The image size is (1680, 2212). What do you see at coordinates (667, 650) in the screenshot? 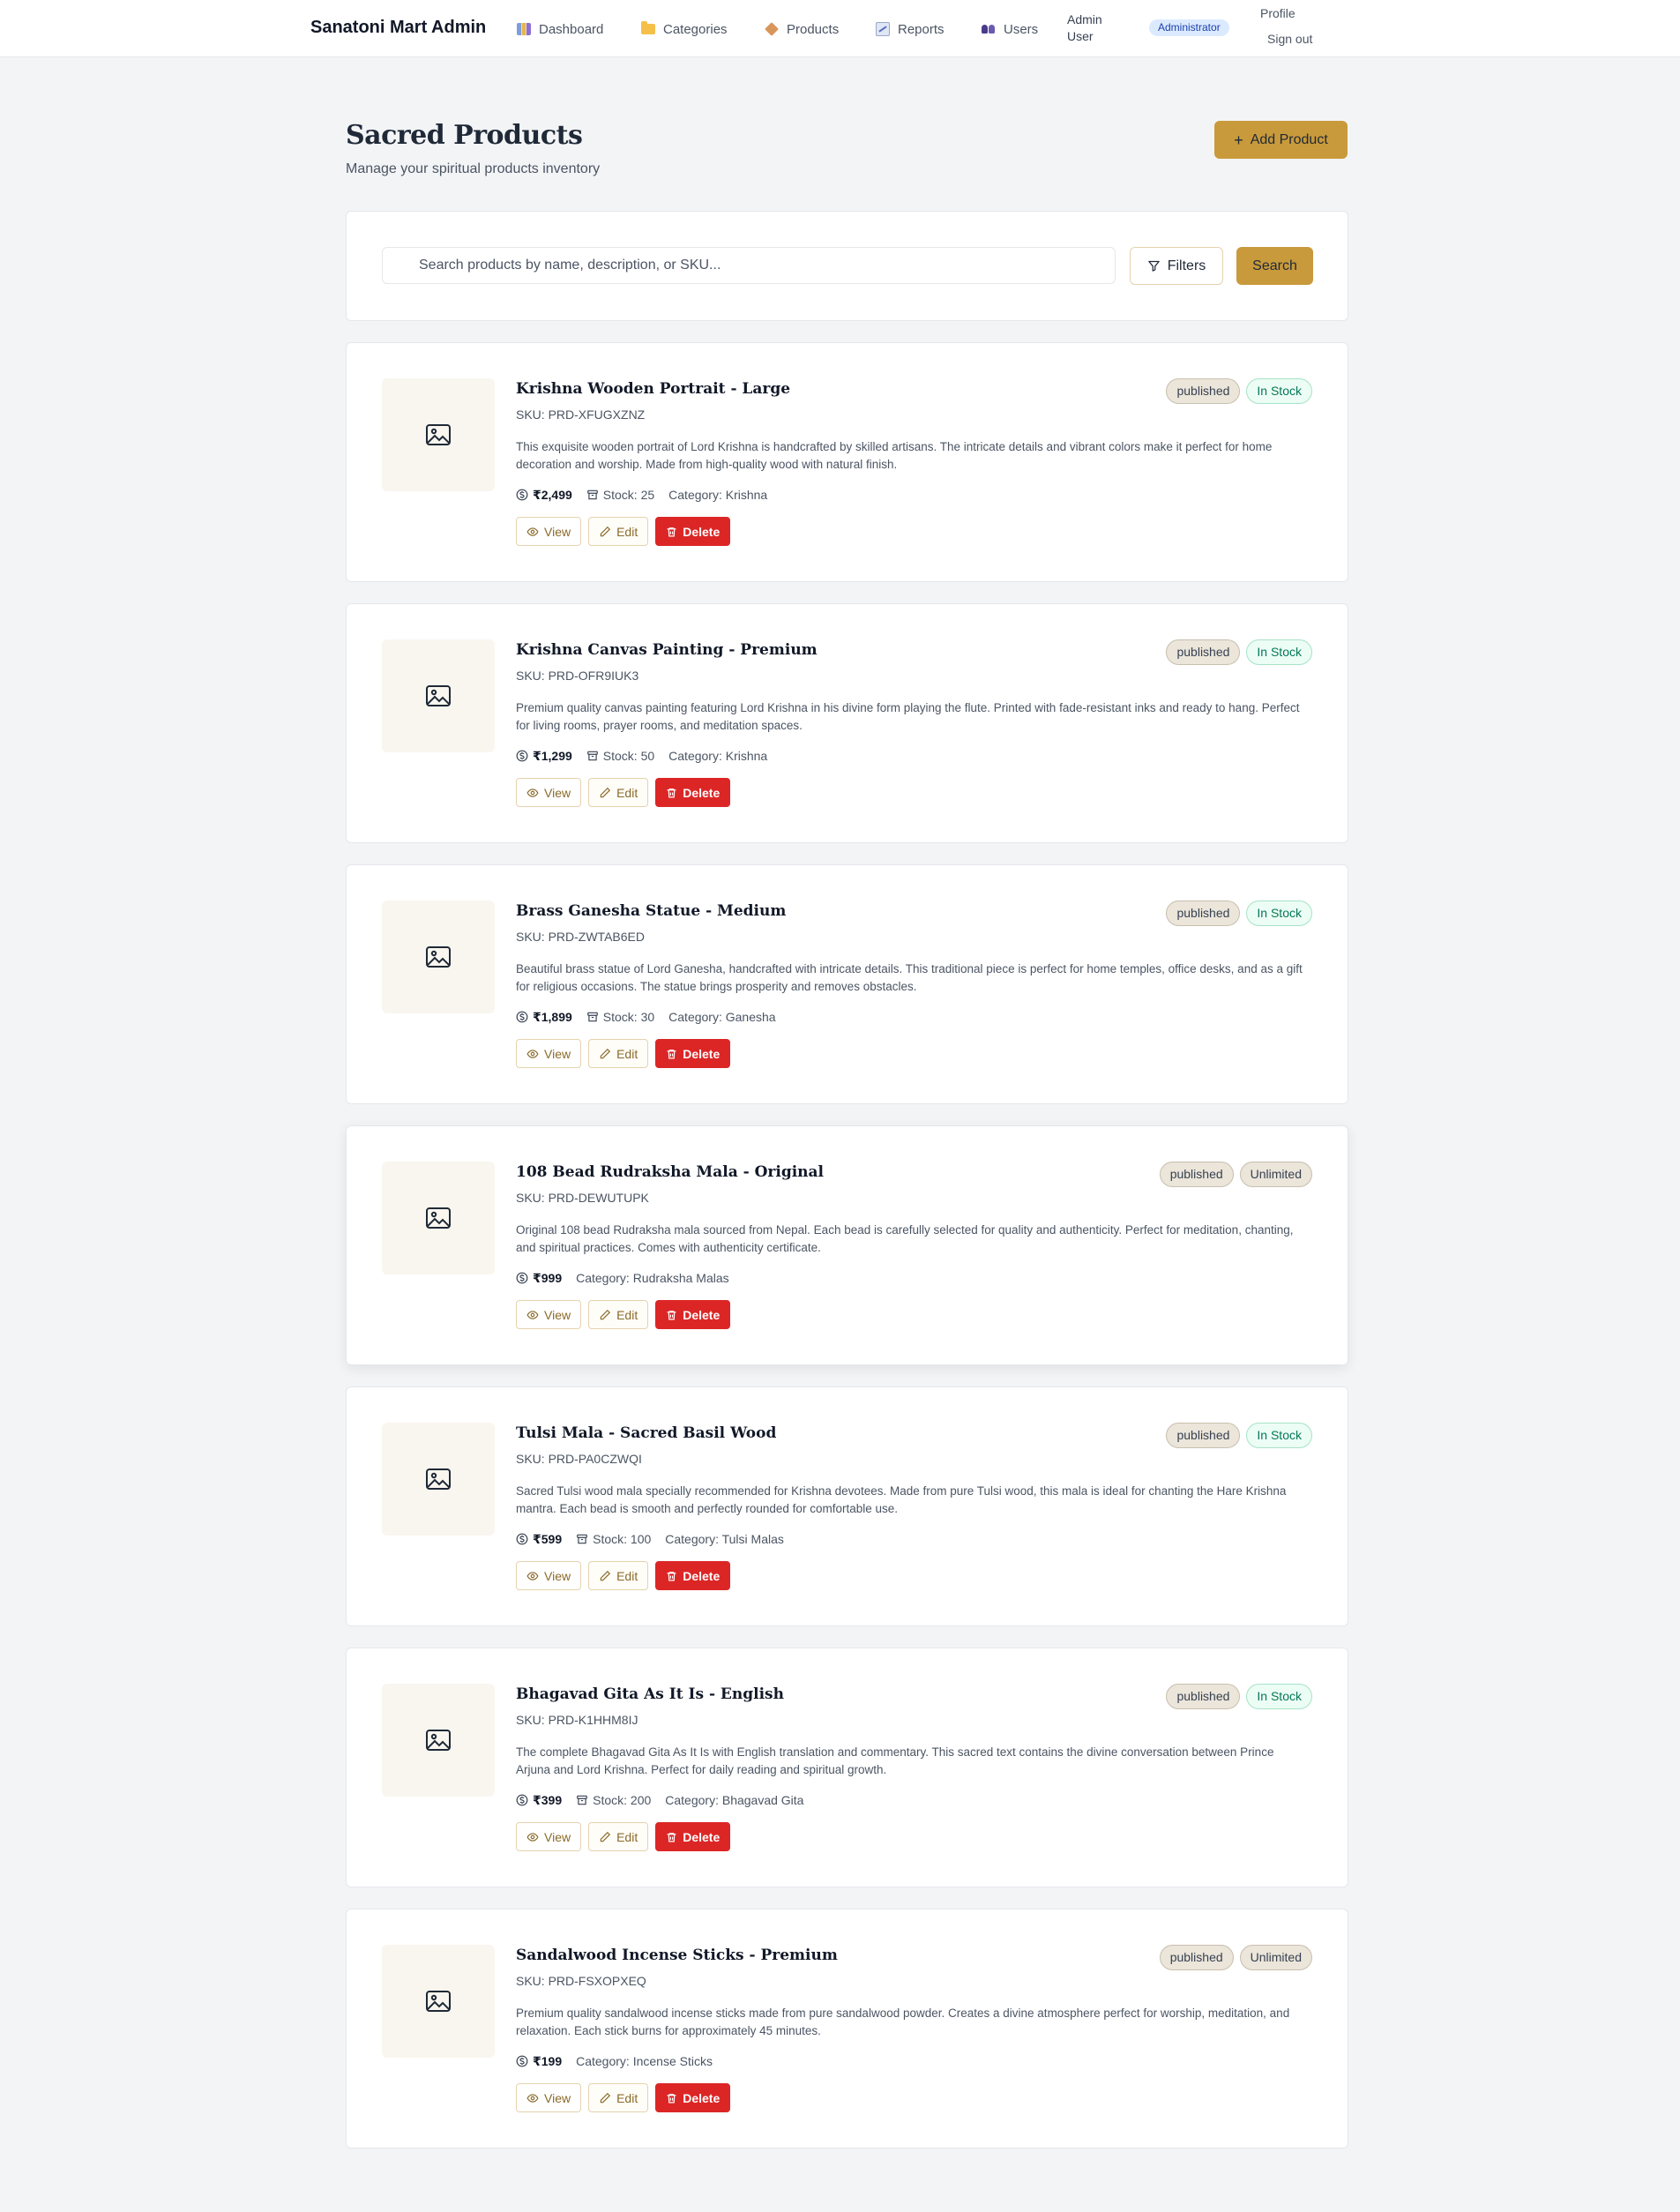
I see `product-title: Krishna Canvas Painting - Premium` at bounding box center [667, 650].